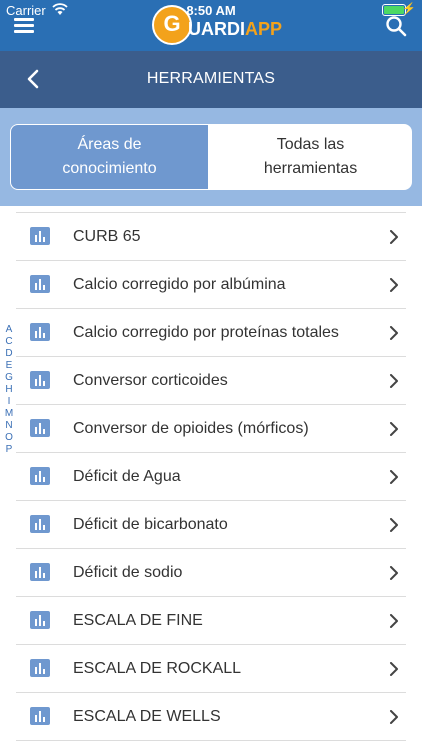 This screenshot has height=750, width=422. I want to click on index-letter: M, so click(9, 414).